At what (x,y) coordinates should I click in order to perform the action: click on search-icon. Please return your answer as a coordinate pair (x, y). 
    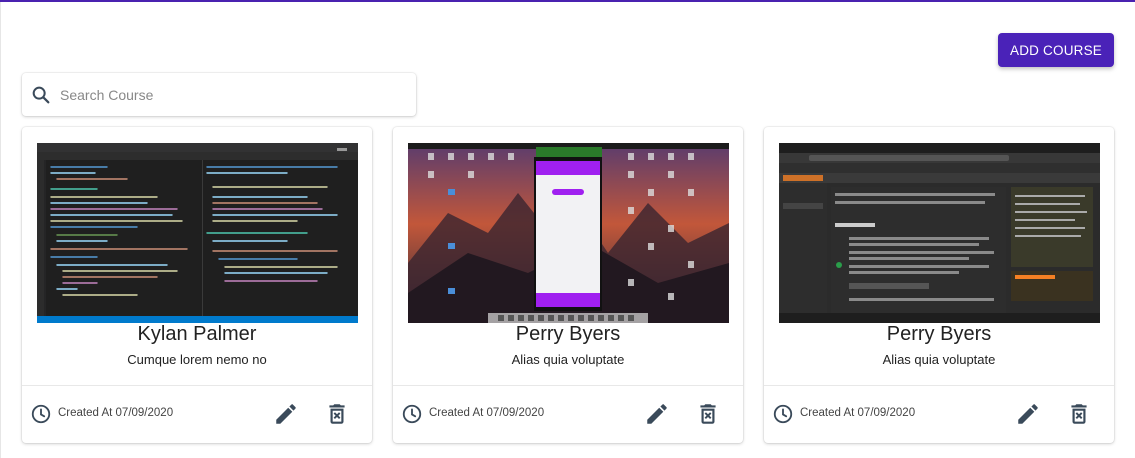
    Looking at the image, I should click on (41, 94).